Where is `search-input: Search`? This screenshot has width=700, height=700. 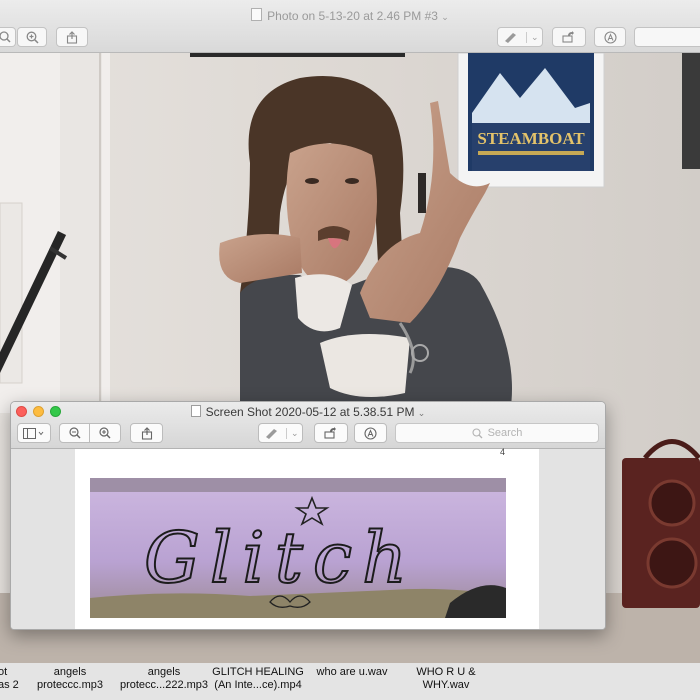
search-input: Search is located at coordinates (497, 433).